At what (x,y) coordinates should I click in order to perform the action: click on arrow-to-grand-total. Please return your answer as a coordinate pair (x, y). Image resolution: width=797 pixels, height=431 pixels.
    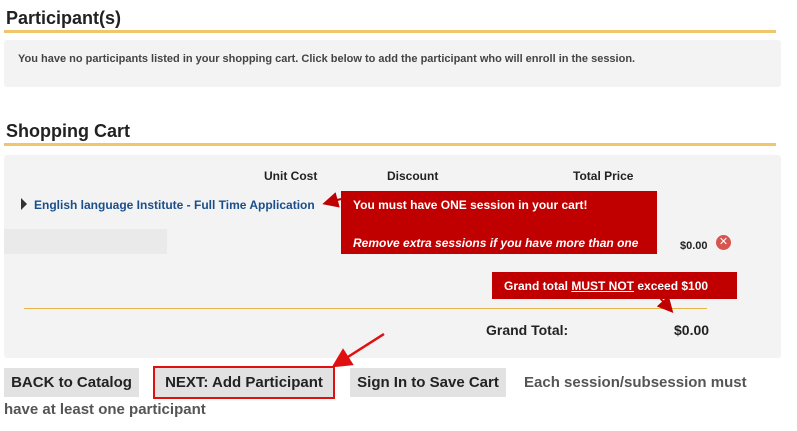
    Looking at the image, I should click on (665, 304).